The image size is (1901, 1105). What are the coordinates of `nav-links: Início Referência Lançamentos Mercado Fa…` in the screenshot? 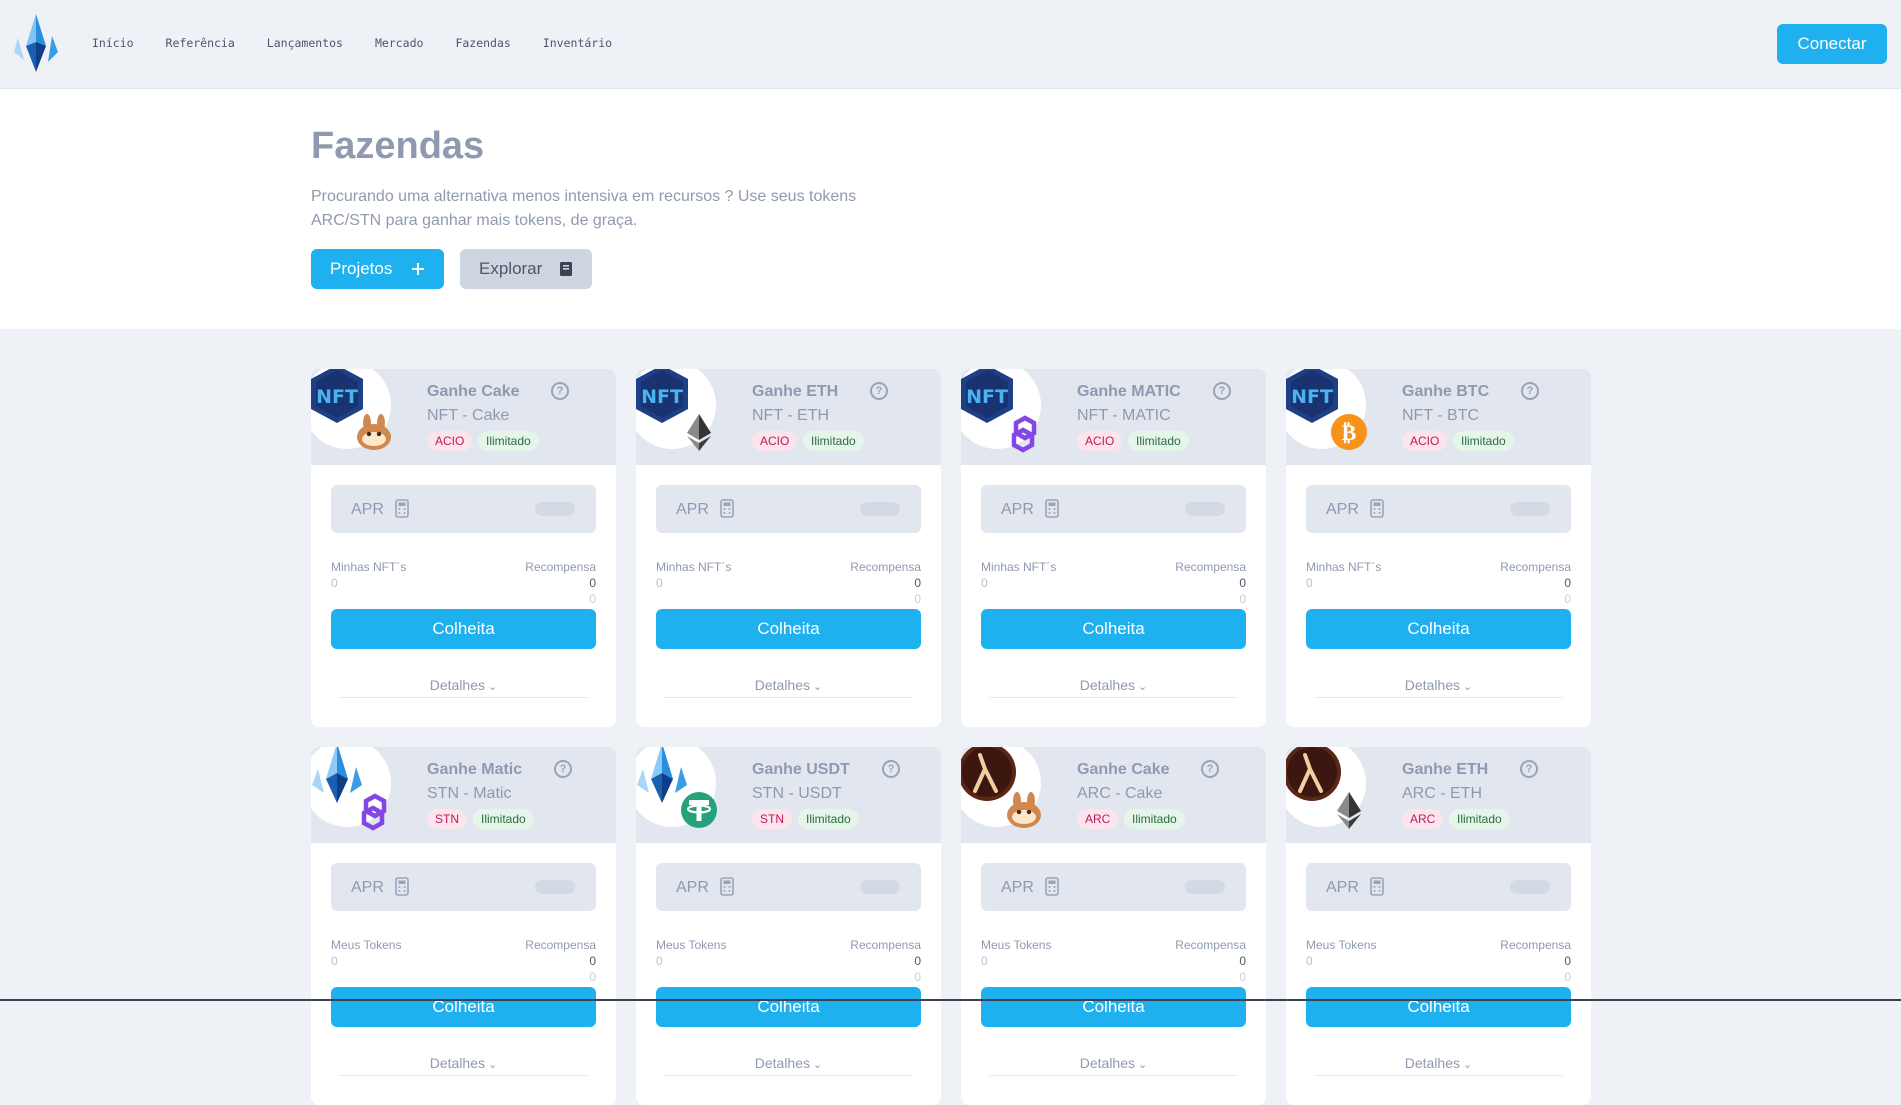 It's located at (368, 43).